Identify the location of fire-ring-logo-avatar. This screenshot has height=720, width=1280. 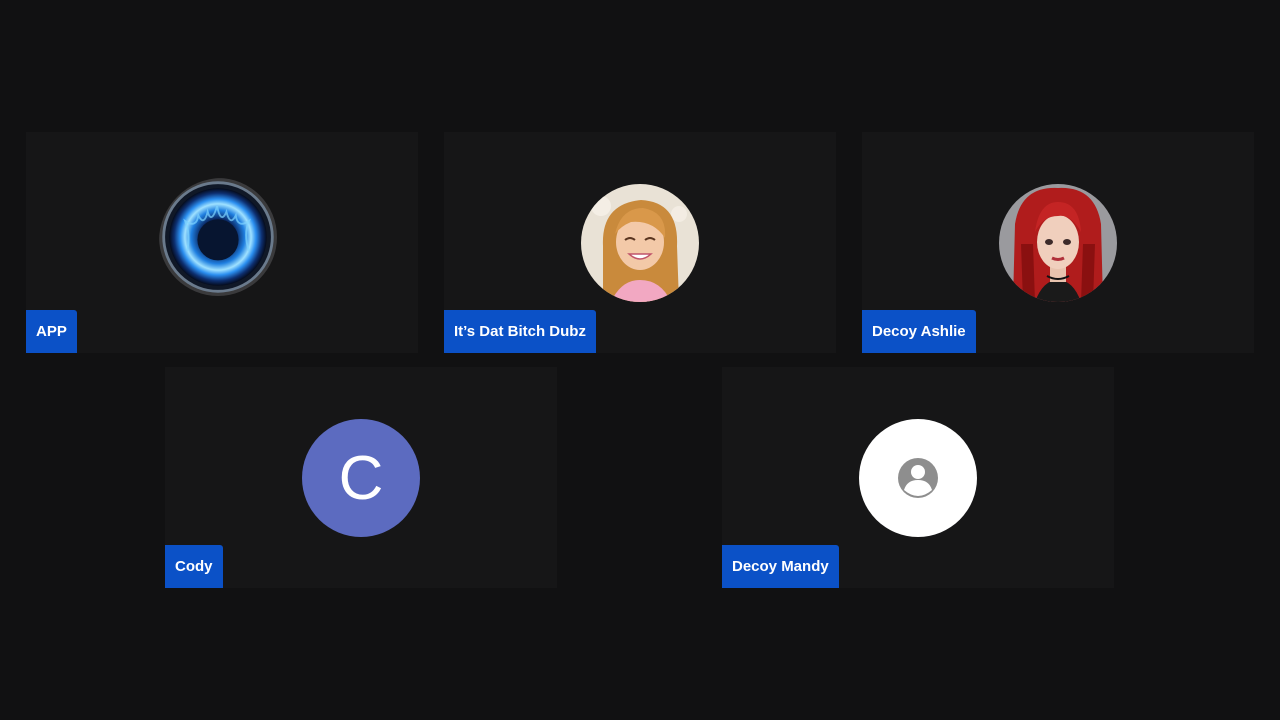
(222, 241).